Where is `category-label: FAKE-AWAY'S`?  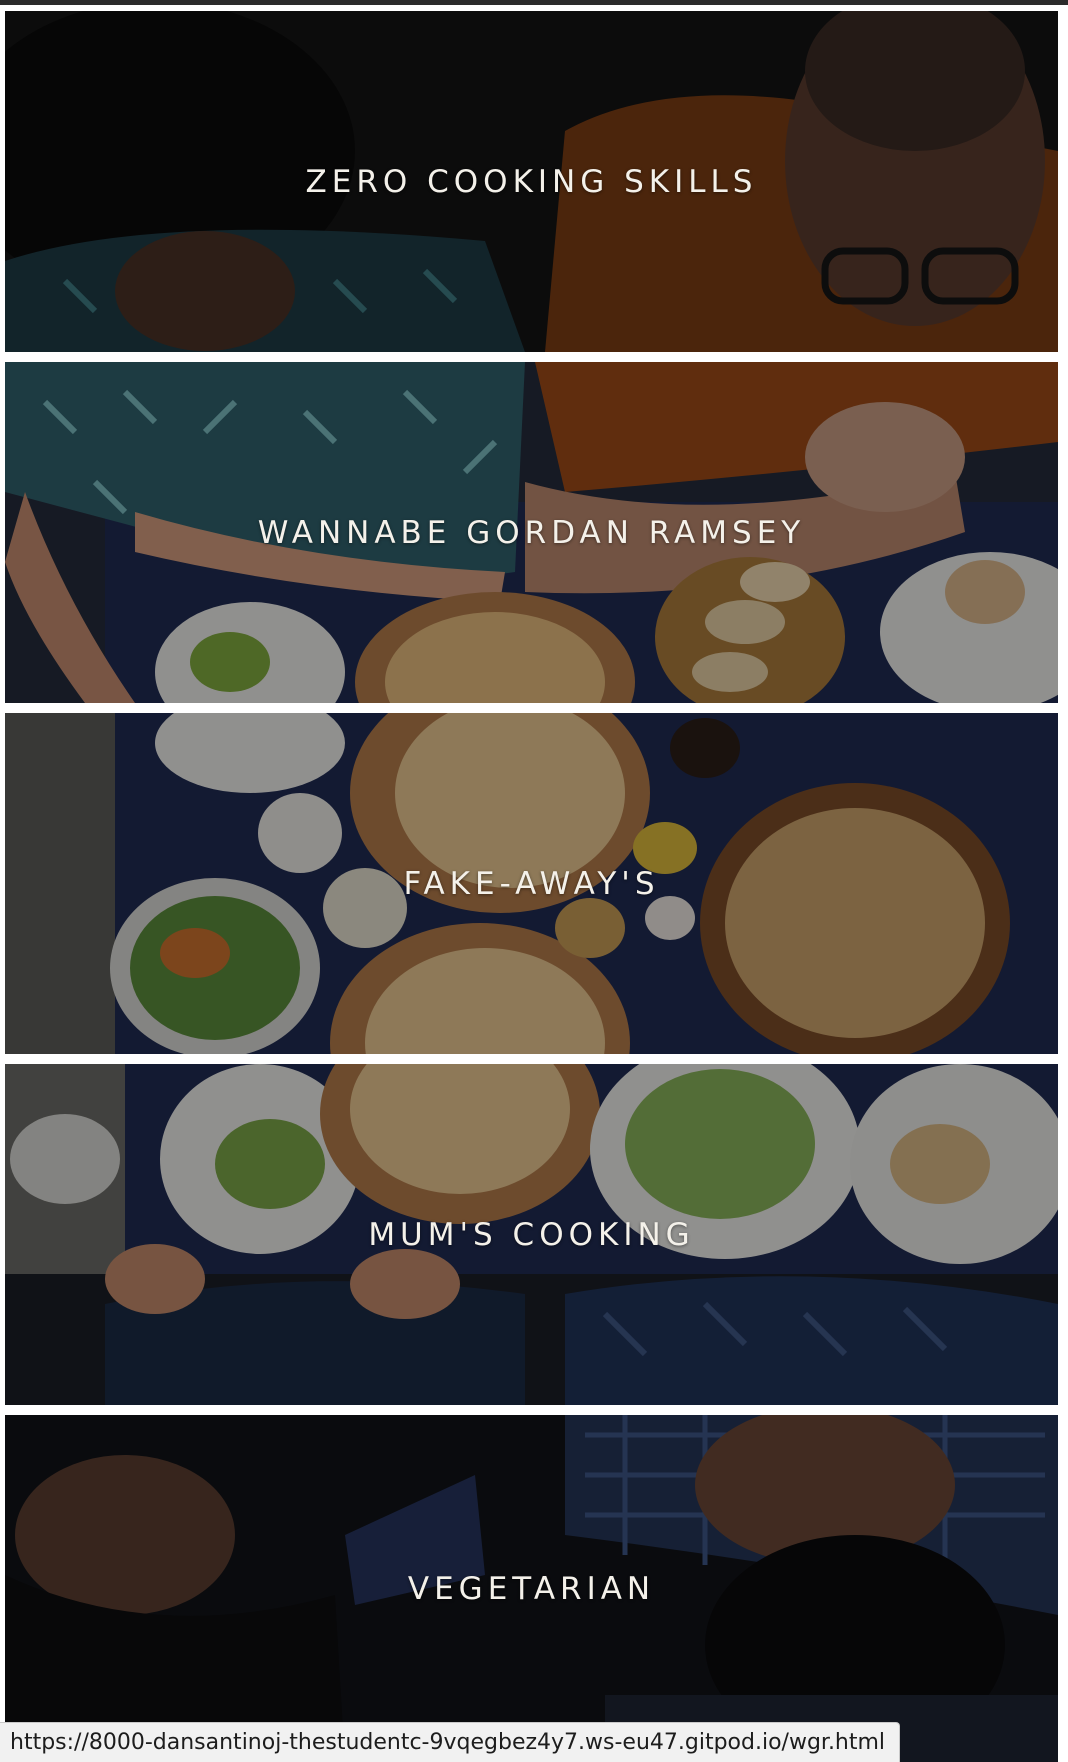
category-label: FAKE-AWAY'S is located at coordinates (531, 883).